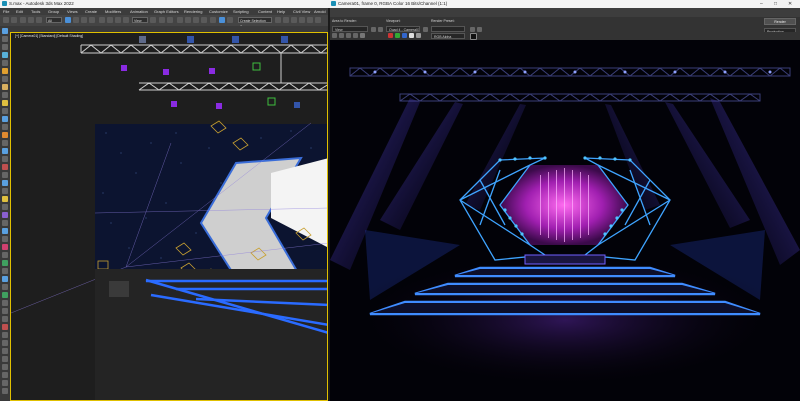 The width and height of the screenshot is (800, 401). I want to click on turbosmooth-icon, so click(5, 311).